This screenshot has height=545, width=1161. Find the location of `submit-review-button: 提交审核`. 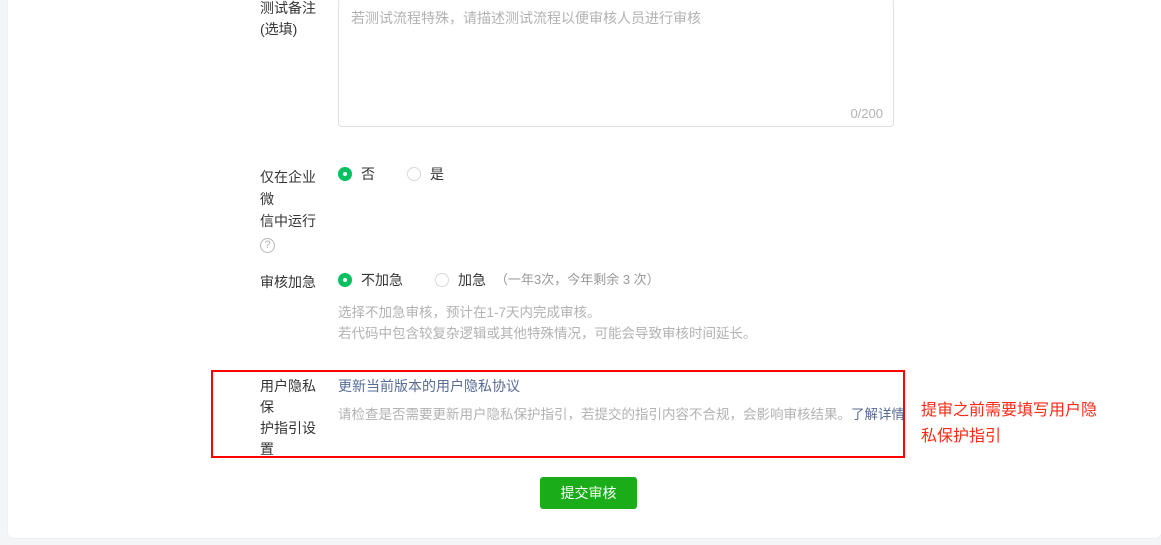

submit-review-button: 提交审核 is located at coordinates (588, 493).